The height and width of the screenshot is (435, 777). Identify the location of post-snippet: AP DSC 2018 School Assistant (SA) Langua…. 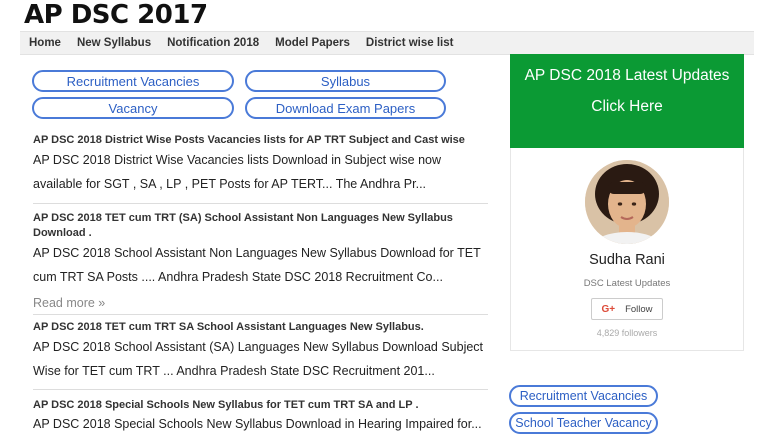
(258, 359).